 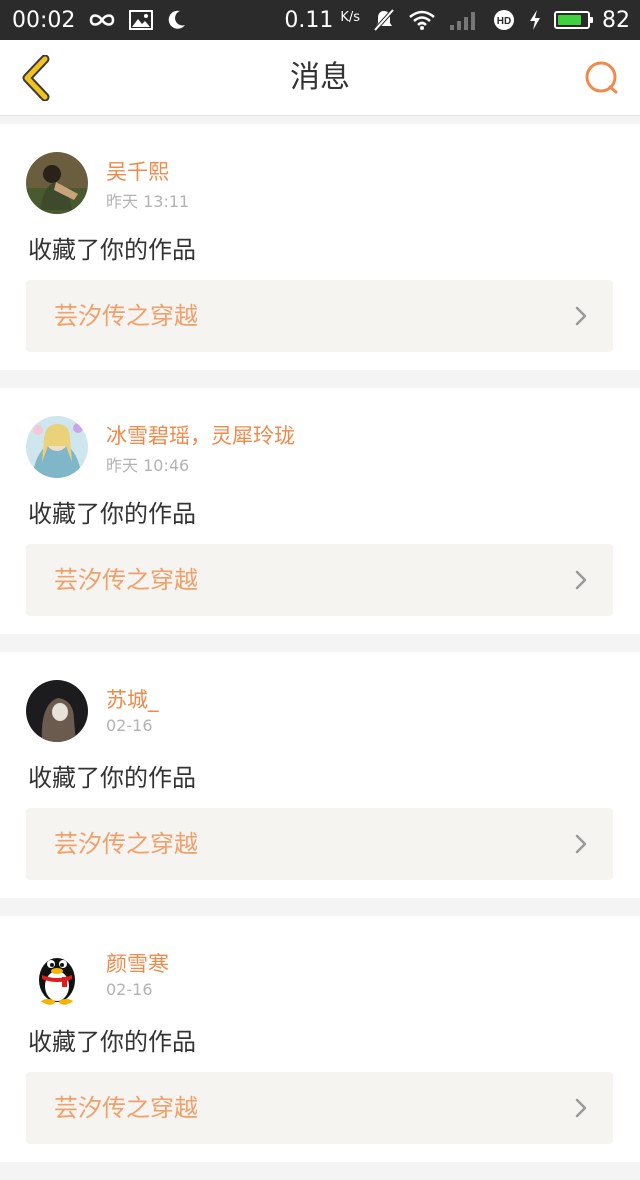 I want to click on user-name: 冰雪碧瑶，灵犀玲珑, so click(x=200, y=435).